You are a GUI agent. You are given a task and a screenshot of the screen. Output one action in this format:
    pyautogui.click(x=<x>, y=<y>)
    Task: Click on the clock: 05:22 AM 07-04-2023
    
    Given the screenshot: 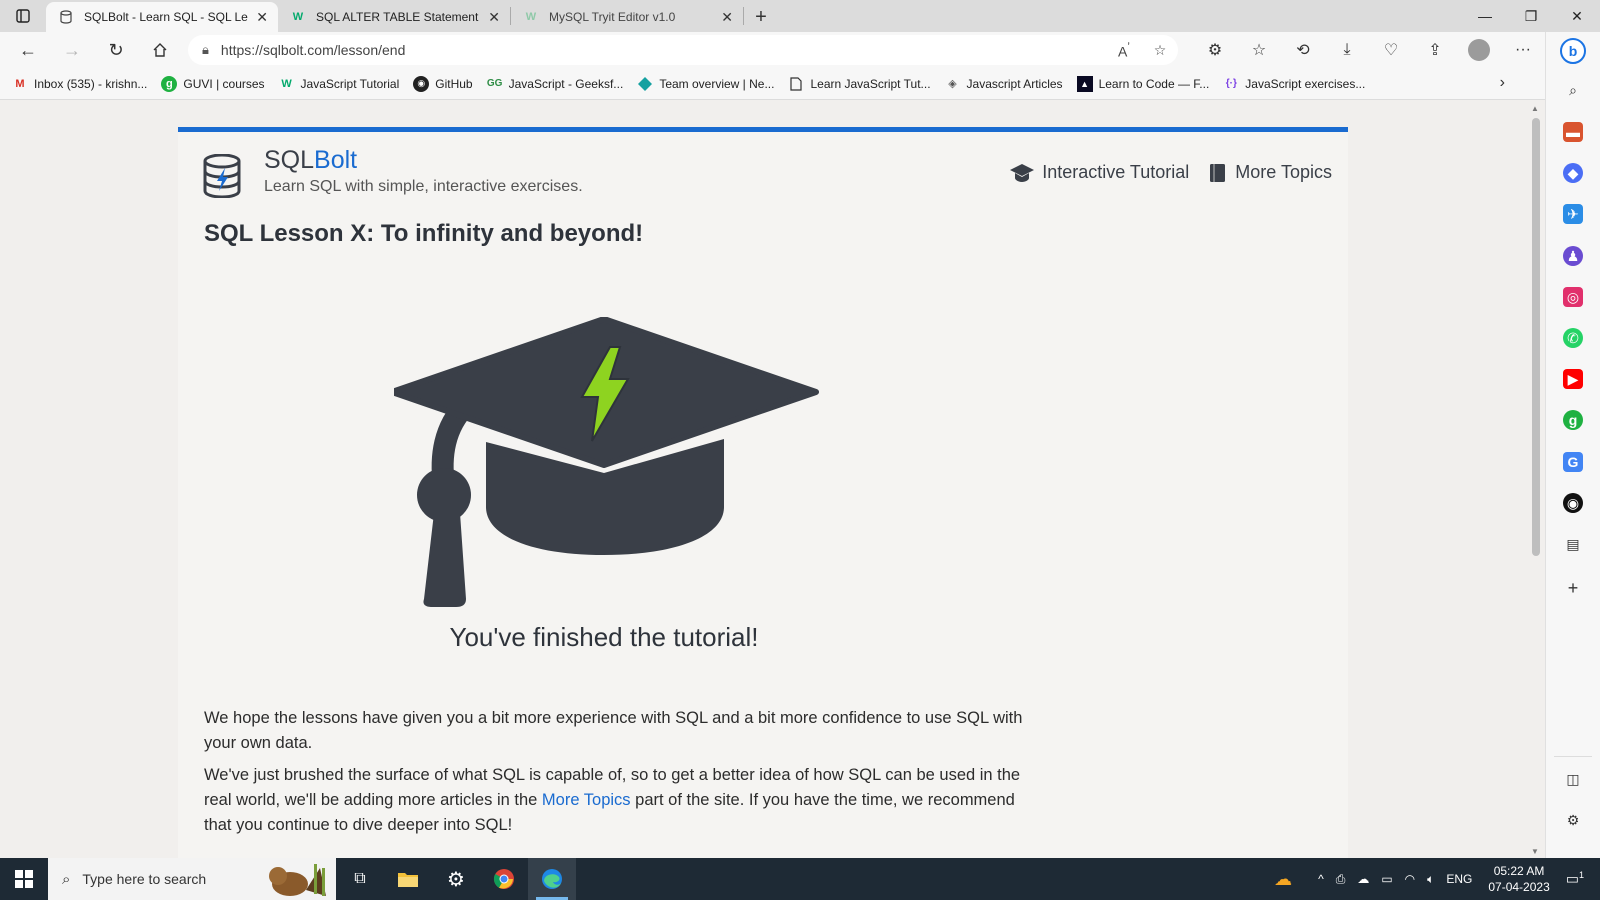 What is the action you would take?
    pyautogui.click(x=1518, y=879)
    